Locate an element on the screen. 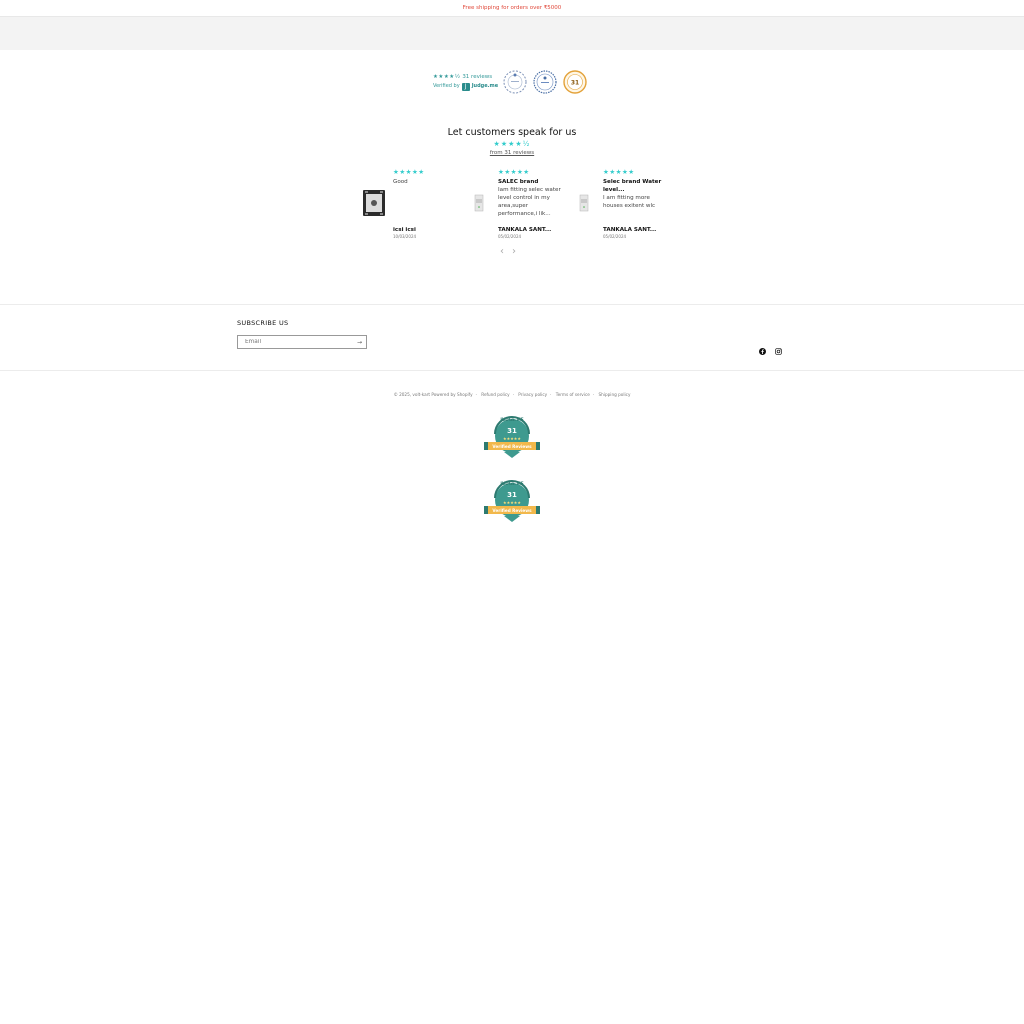 The width and height of the screenshot is (1024, 1024). carousel-arrows: ‹ › is located at coordinates (508, 251).